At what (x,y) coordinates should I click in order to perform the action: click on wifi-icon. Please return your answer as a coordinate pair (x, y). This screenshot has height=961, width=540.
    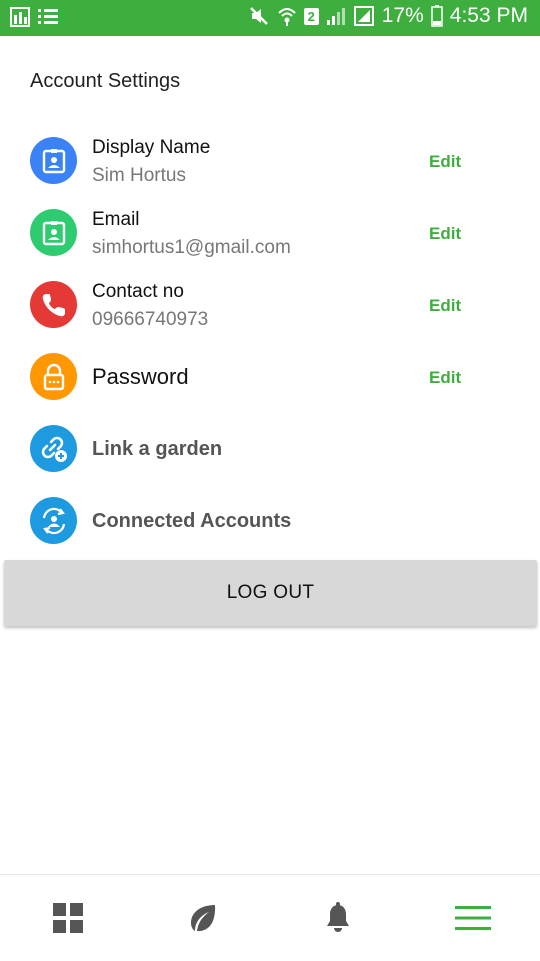
    Looking at the image, I should click on (287, 16).